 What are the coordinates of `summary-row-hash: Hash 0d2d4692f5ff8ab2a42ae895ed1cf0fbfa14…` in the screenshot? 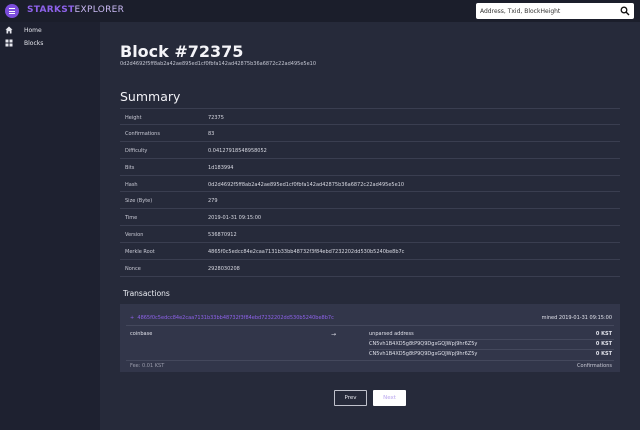 It's located at (370, 184).